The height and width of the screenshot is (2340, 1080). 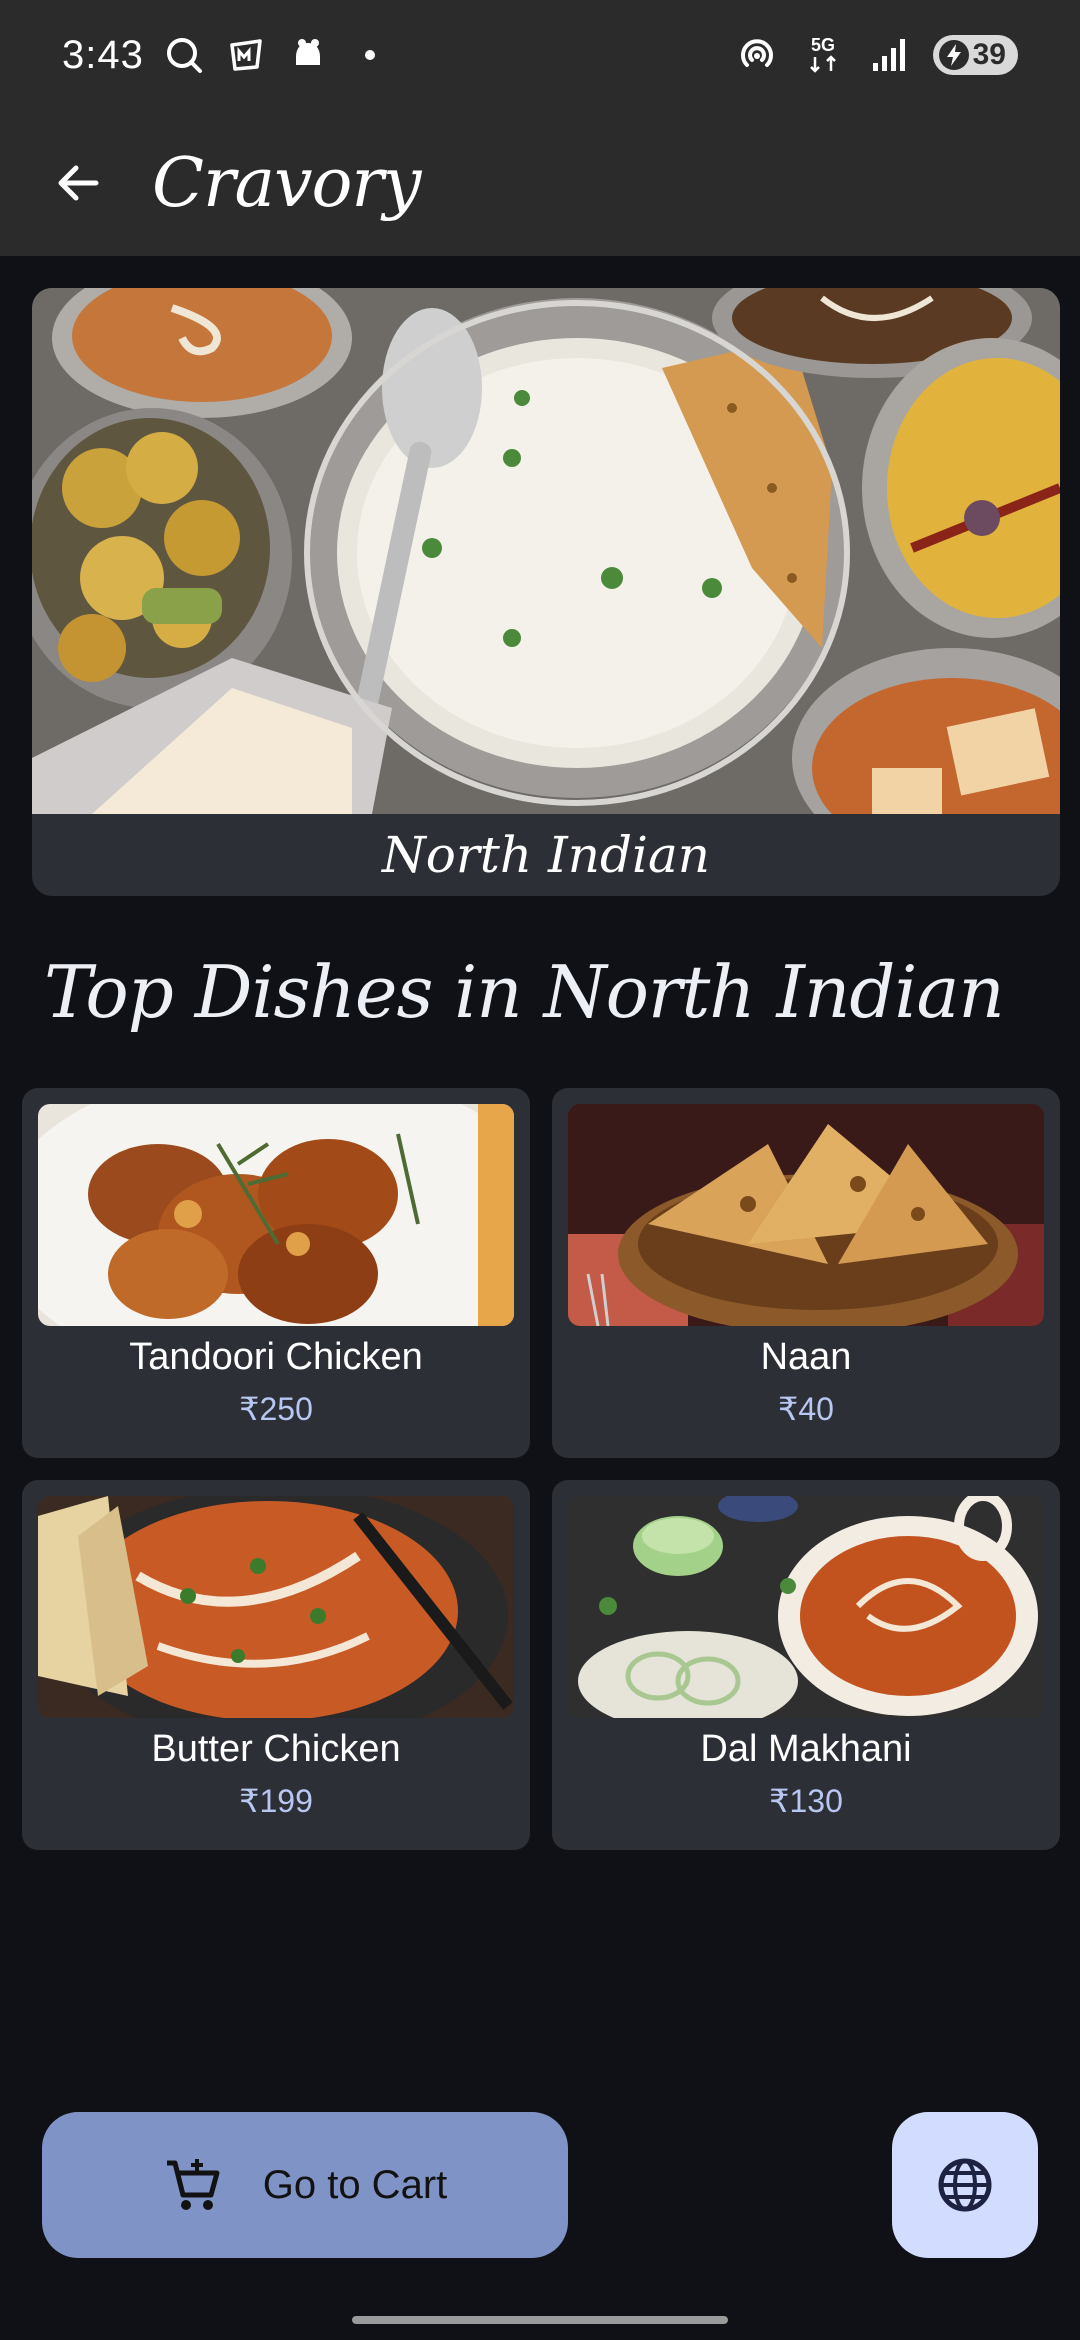 I want to click on section-title: Top Dishes in North Indian, so click(x=524, y=992).